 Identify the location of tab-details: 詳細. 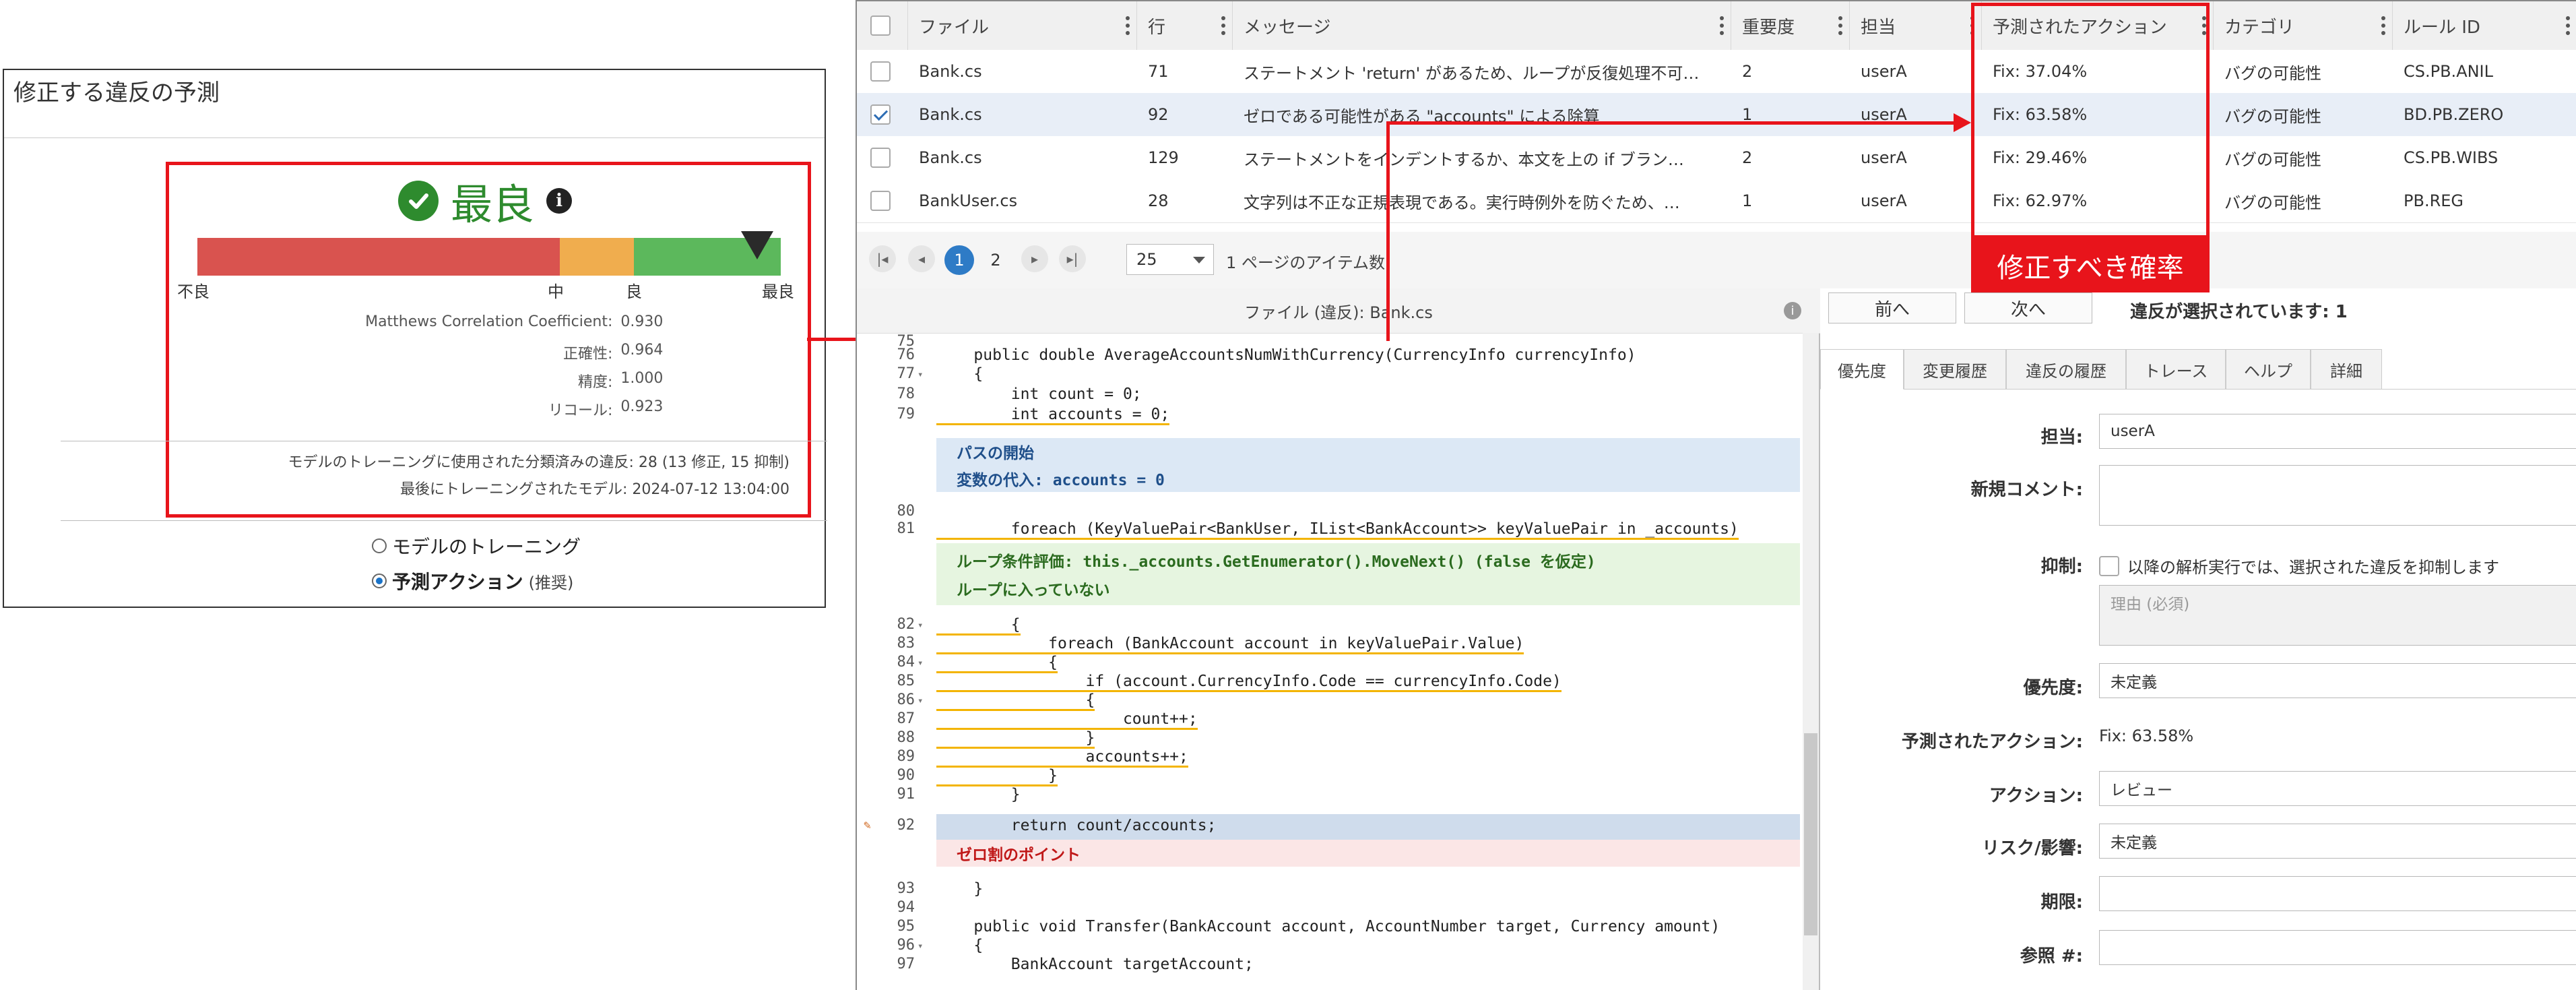
(2346, 369).